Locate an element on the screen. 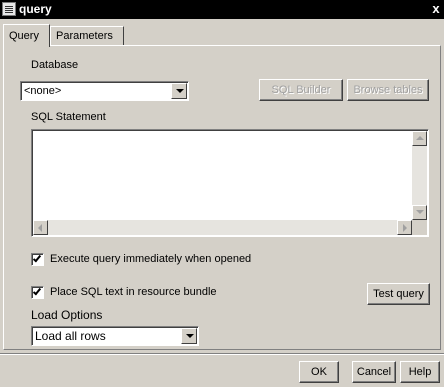 Image resolution: width=444 pixels, height=387 pixels. resource-bundle-checkbox is located at coordinates (37, 292).